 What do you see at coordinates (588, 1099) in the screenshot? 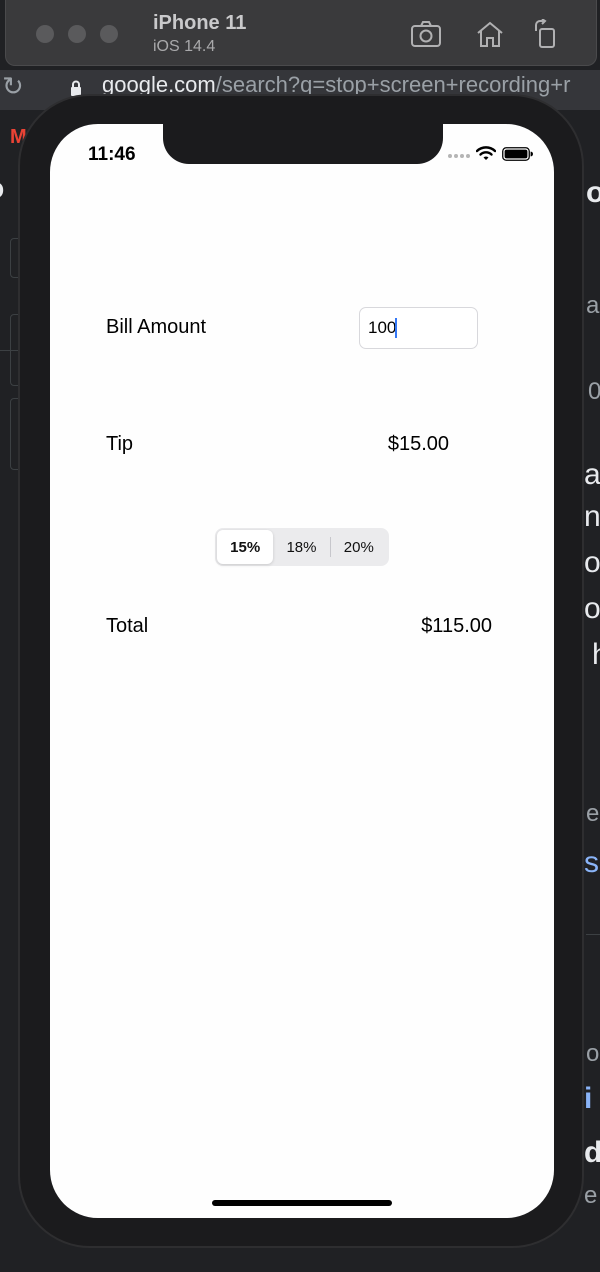
I see `bg-link-fragment: i` at bounding box center [588, 1099].